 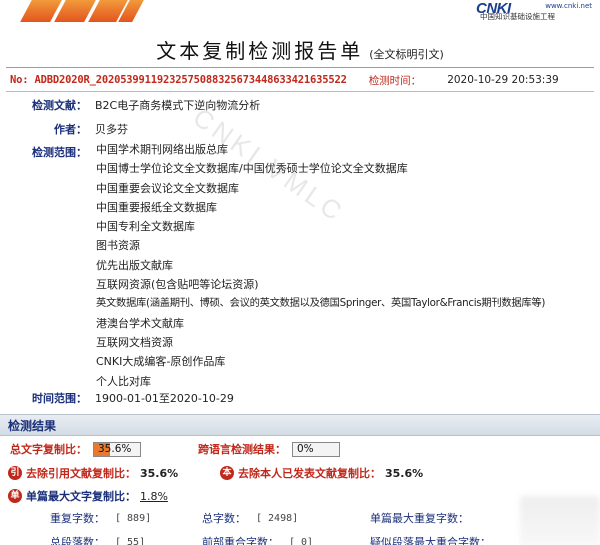 I want to click on database-item: 互联网资源(包含贴吧等论坛资源), so click(x=177, y=285).